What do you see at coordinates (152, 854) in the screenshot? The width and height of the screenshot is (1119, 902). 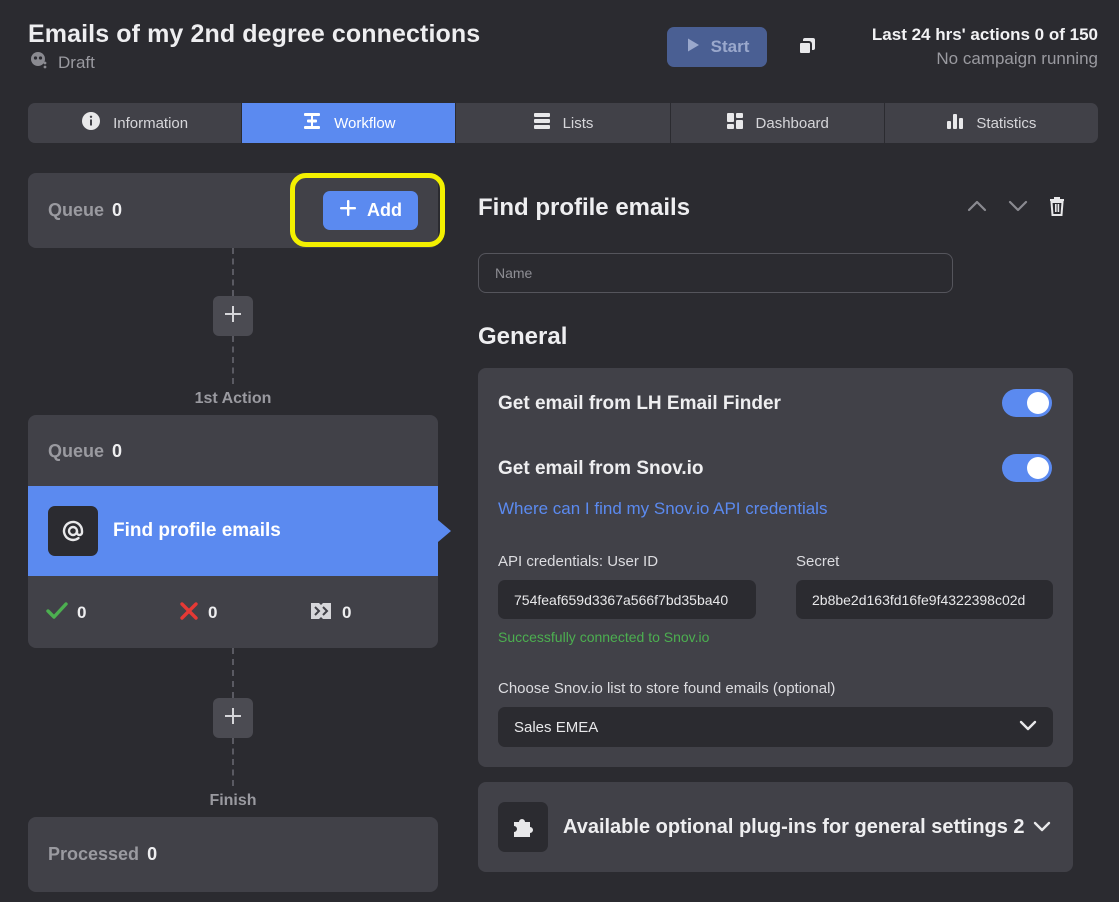 I see `processed-count: 0` at bounding box center [152, 854].